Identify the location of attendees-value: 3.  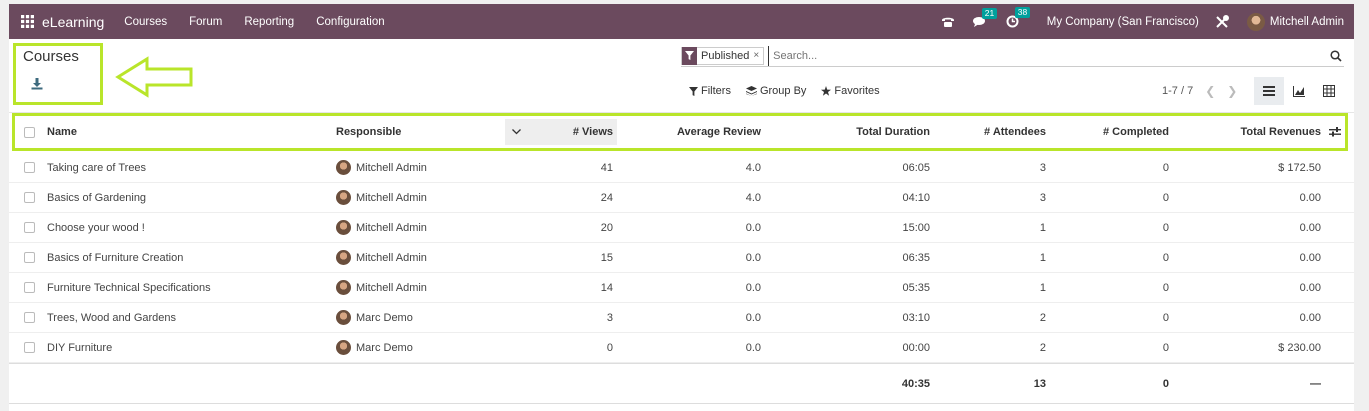
(1042, 167).